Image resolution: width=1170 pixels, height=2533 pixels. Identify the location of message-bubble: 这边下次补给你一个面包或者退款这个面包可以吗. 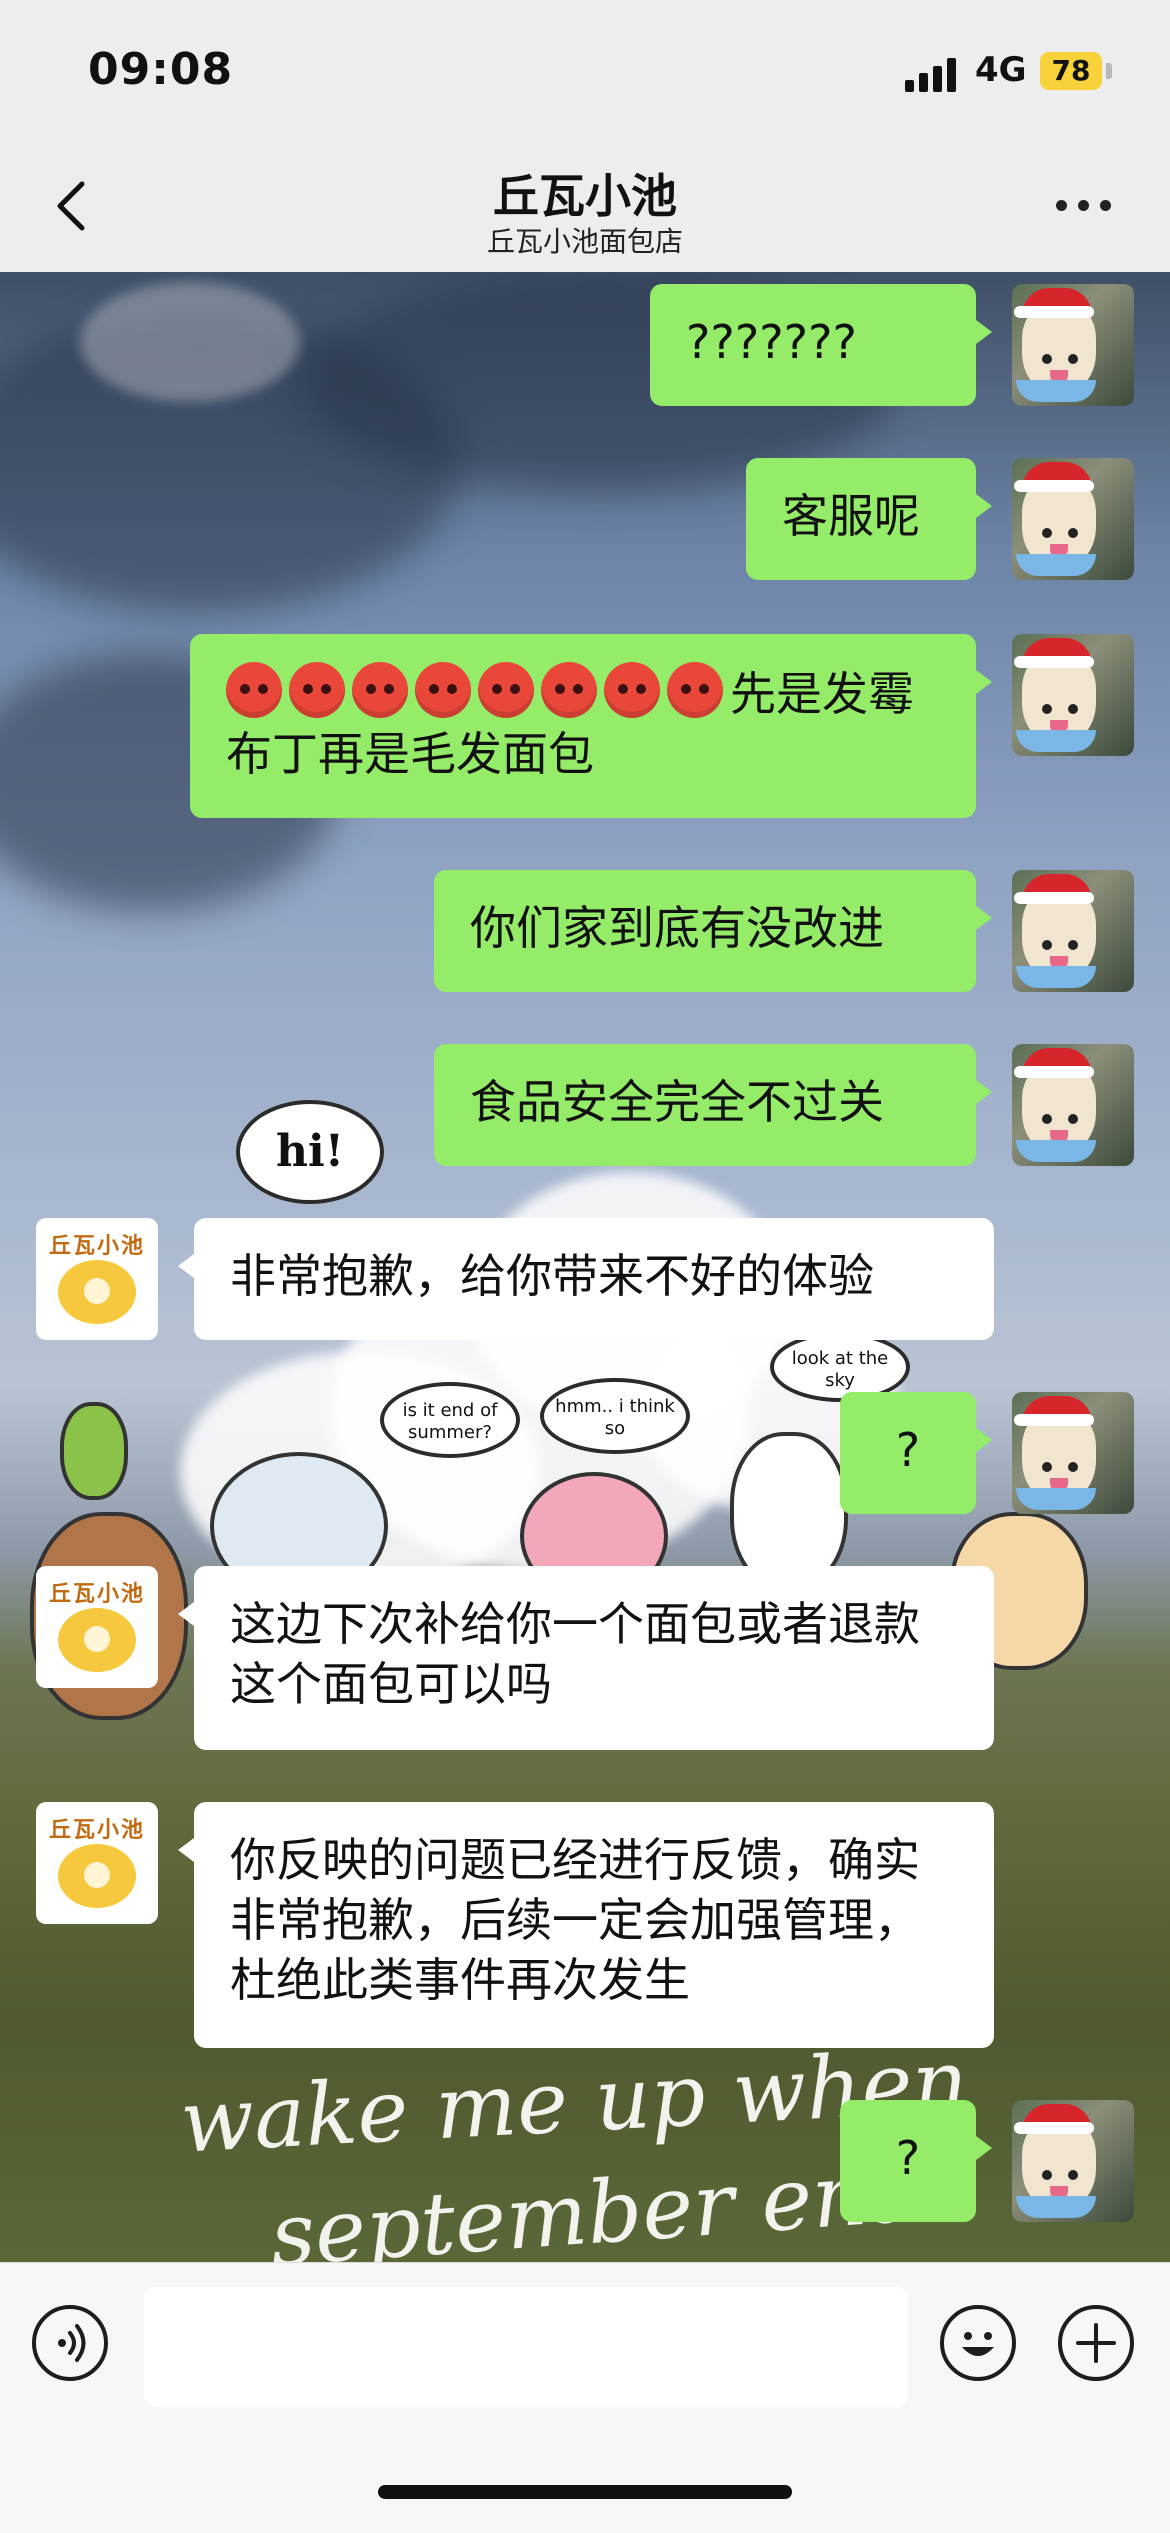
(586, 1658).